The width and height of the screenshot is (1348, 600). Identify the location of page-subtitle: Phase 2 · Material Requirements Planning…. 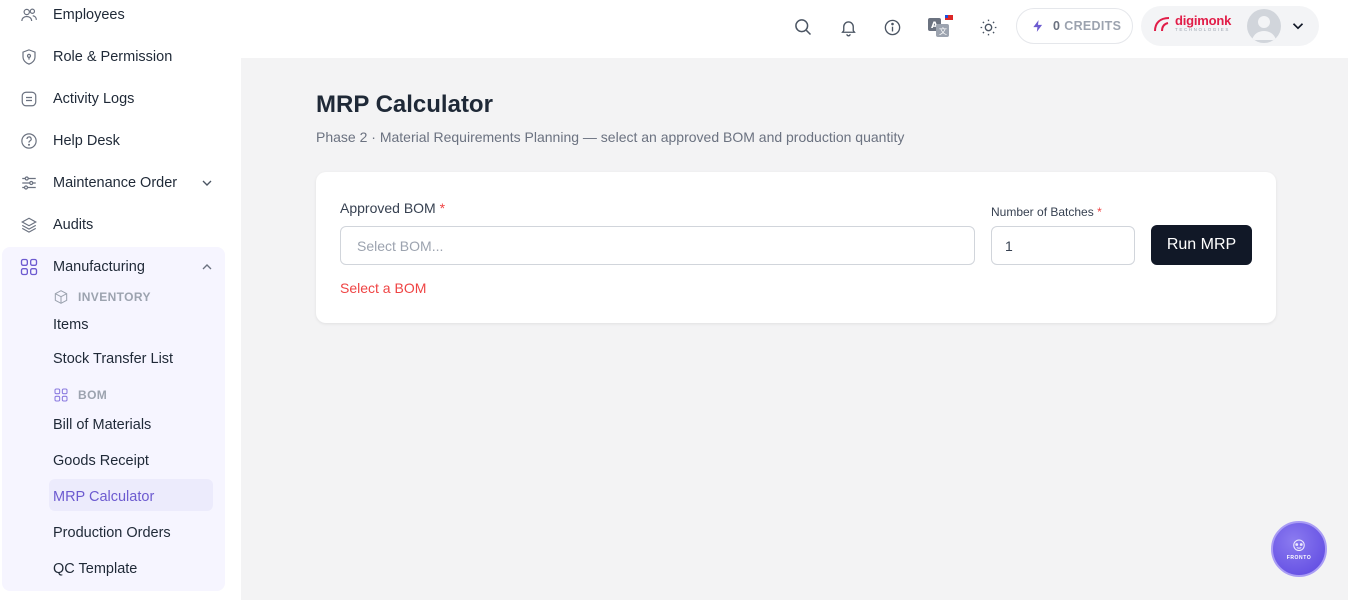
(610, 137).